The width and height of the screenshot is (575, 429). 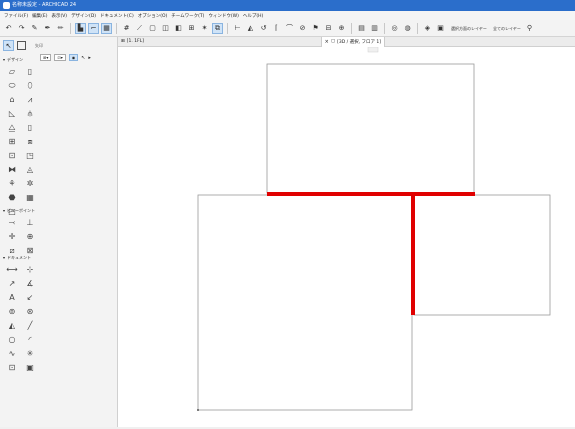 What do you see at coordinates (46, 57) in the screenshot?
I see `wall-set-dropdown: ⊞▾` at bounding box center [46, 57].